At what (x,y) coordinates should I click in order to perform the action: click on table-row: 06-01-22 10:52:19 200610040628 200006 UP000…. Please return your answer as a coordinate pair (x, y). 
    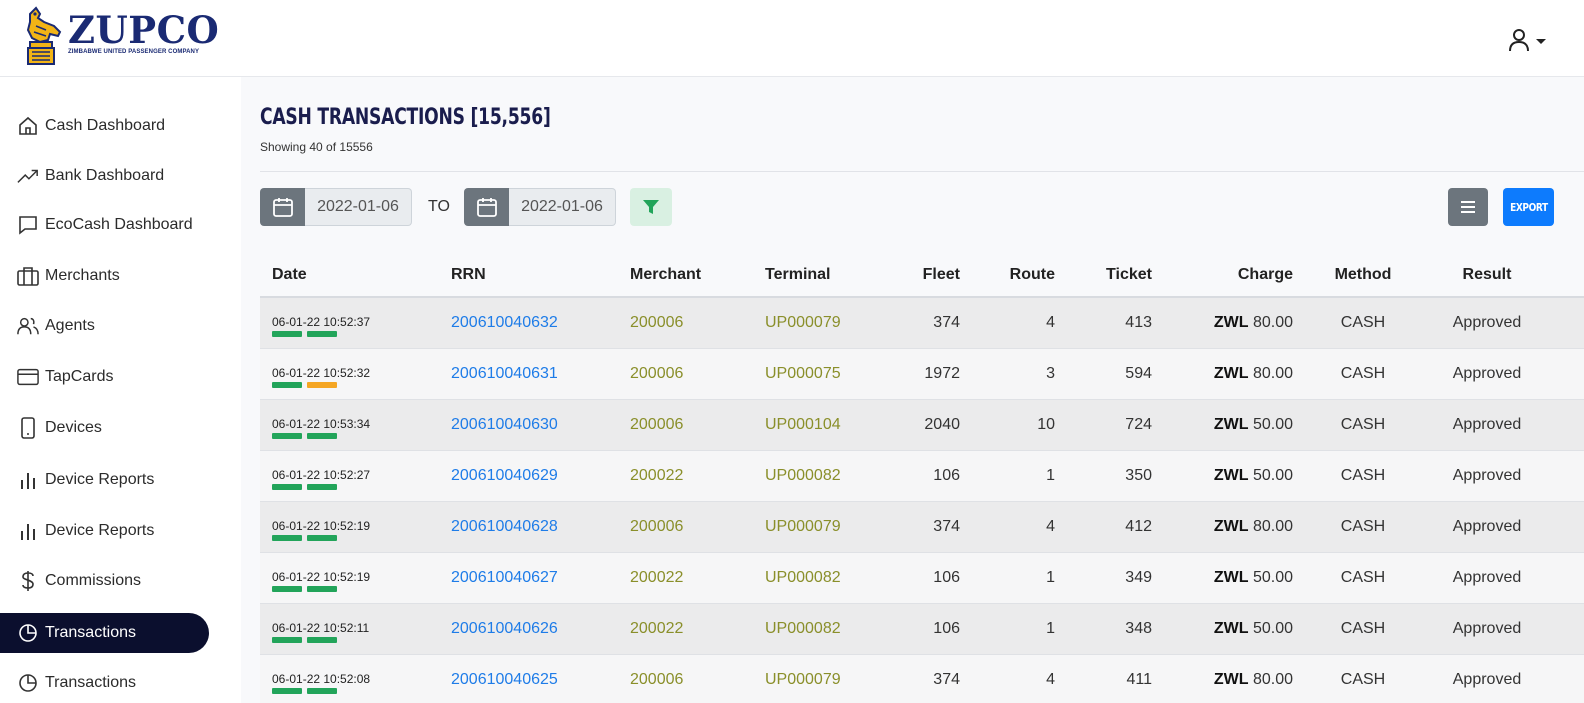
    Looking at the image, I should click on (922, 527).